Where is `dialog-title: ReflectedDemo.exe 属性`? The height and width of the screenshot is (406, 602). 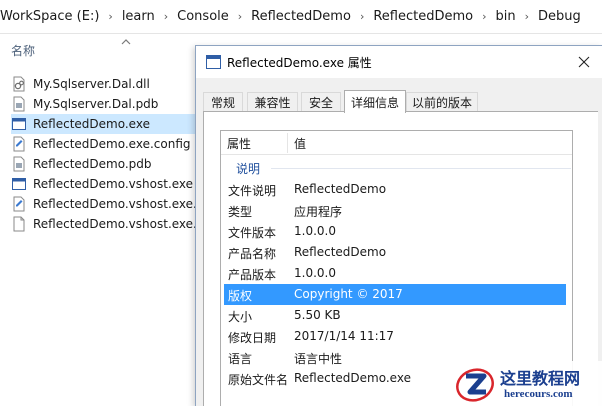
dialog-title: ReflectedDemo.exe 属性 is located at coordinates (299, 63).